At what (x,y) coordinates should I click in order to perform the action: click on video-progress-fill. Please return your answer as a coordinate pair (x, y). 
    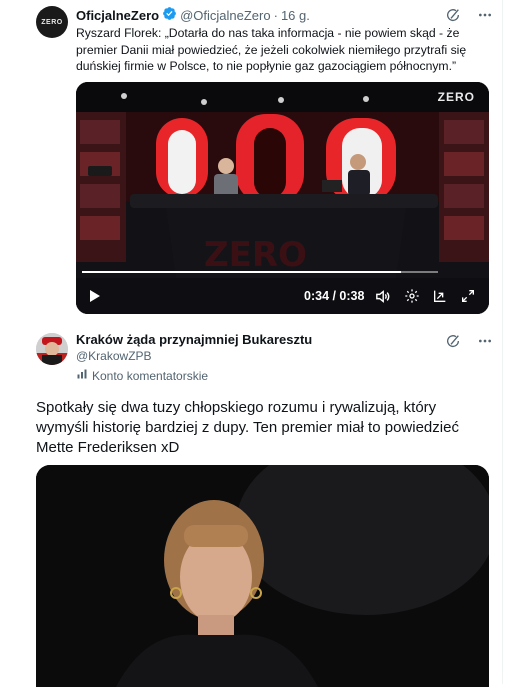
    Looking at the image, I should click on (241, 272).